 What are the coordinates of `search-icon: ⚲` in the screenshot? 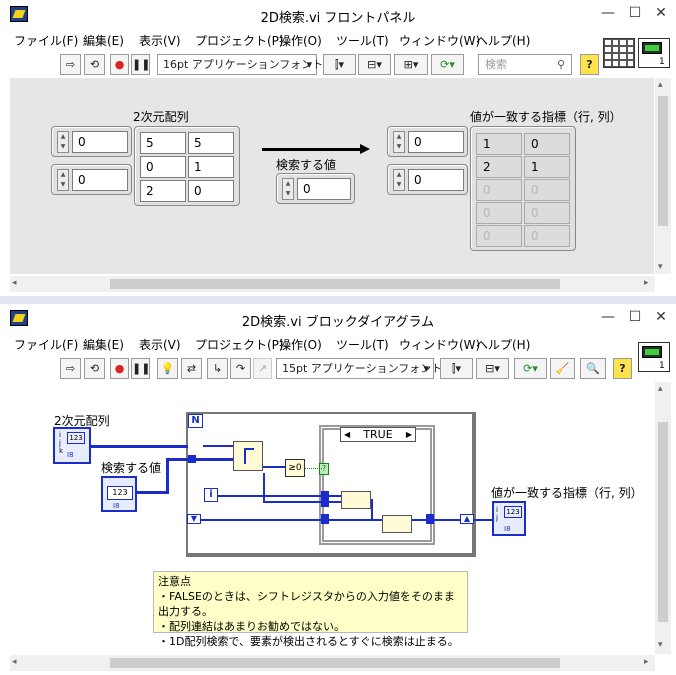 It's located at (560, 64).